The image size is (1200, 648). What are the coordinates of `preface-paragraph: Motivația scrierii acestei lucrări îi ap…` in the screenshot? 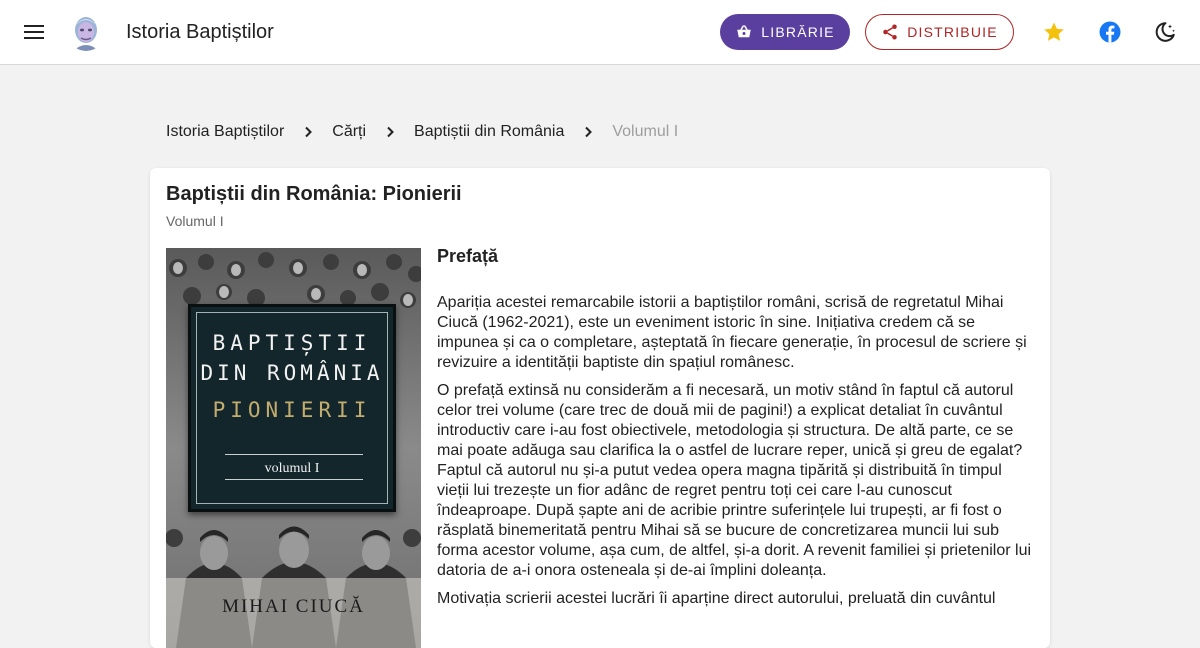 It's located at (716, 598).